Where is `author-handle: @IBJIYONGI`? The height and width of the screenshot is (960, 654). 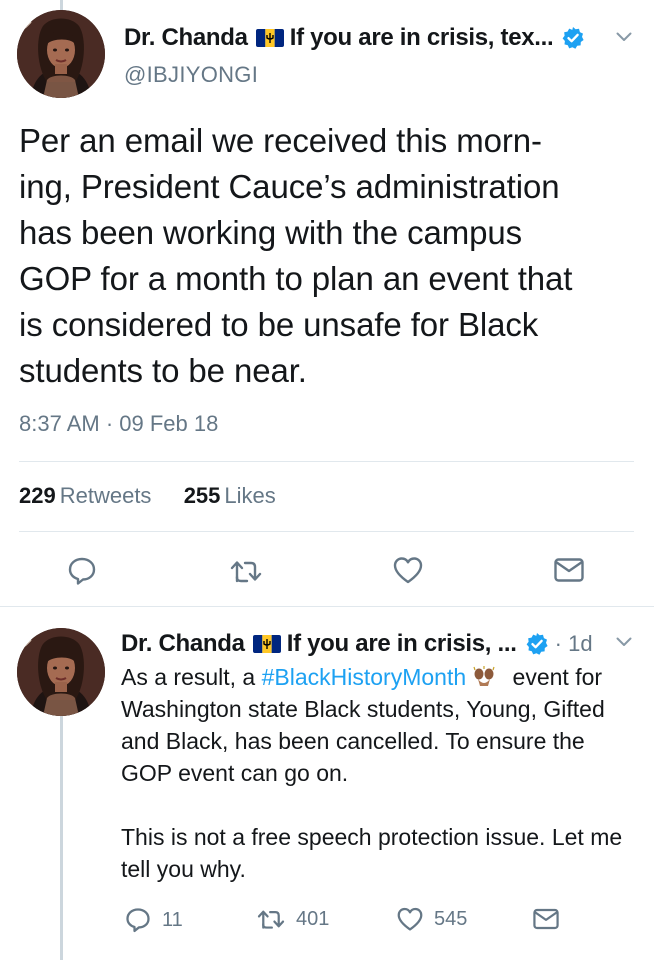
author-handle: @IBJIYONGI is located at coordinates (191, 75).